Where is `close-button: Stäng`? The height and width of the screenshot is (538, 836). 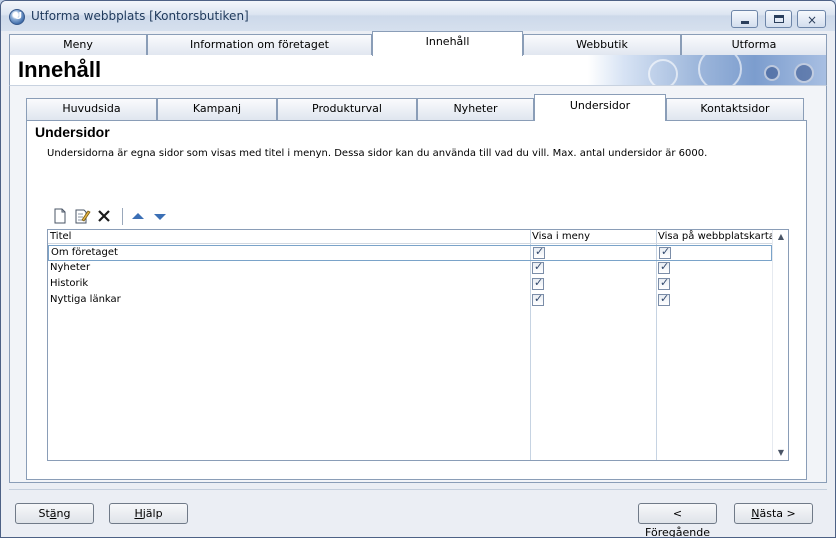 close-button: Stäng is located at coordinates (54, 513).